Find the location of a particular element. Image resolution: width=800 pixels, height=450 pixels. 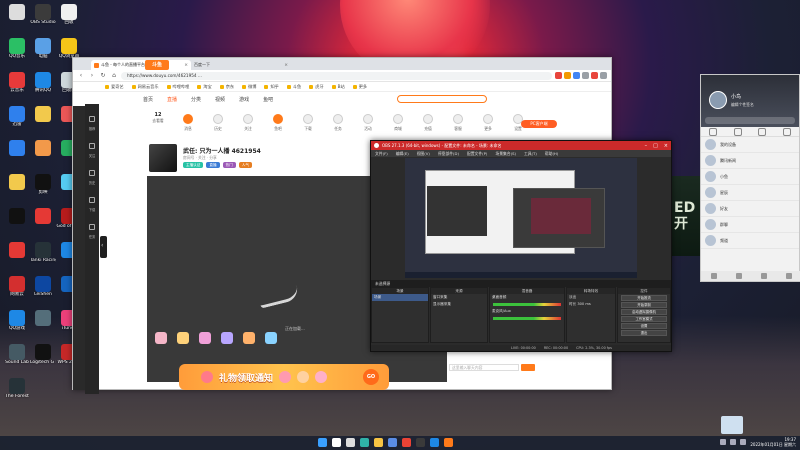

home-icon: ⌂ is located at coordinates (114, 75).